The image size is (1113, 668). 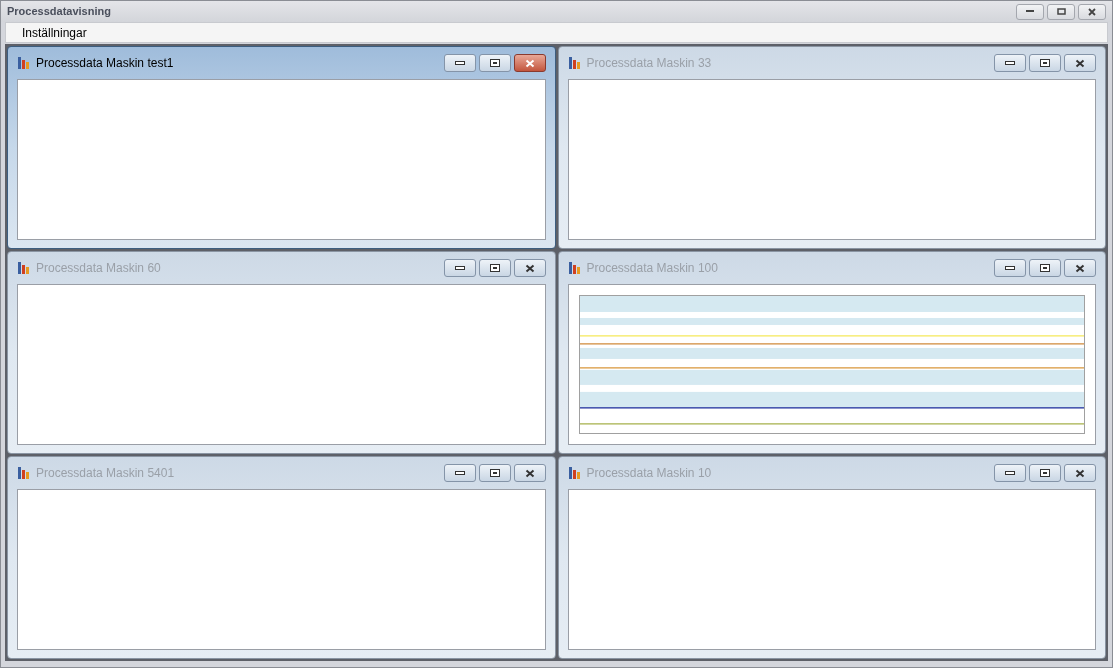 What do you see at coordinates (652, 269) in the screenshot?
I see `child-window-title: Processdata Maskin 100` at bounding box center [652, 269].